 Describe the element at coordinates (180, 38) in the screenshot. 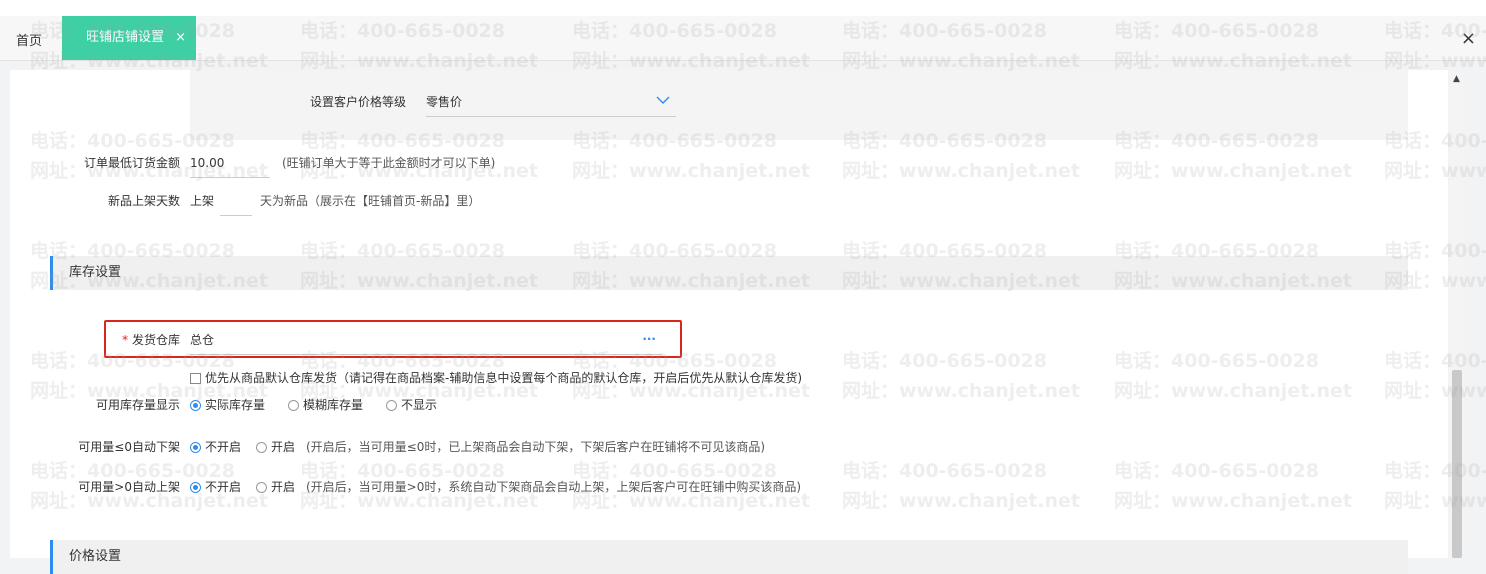

I see `tab-close-icon: ×` at that location.